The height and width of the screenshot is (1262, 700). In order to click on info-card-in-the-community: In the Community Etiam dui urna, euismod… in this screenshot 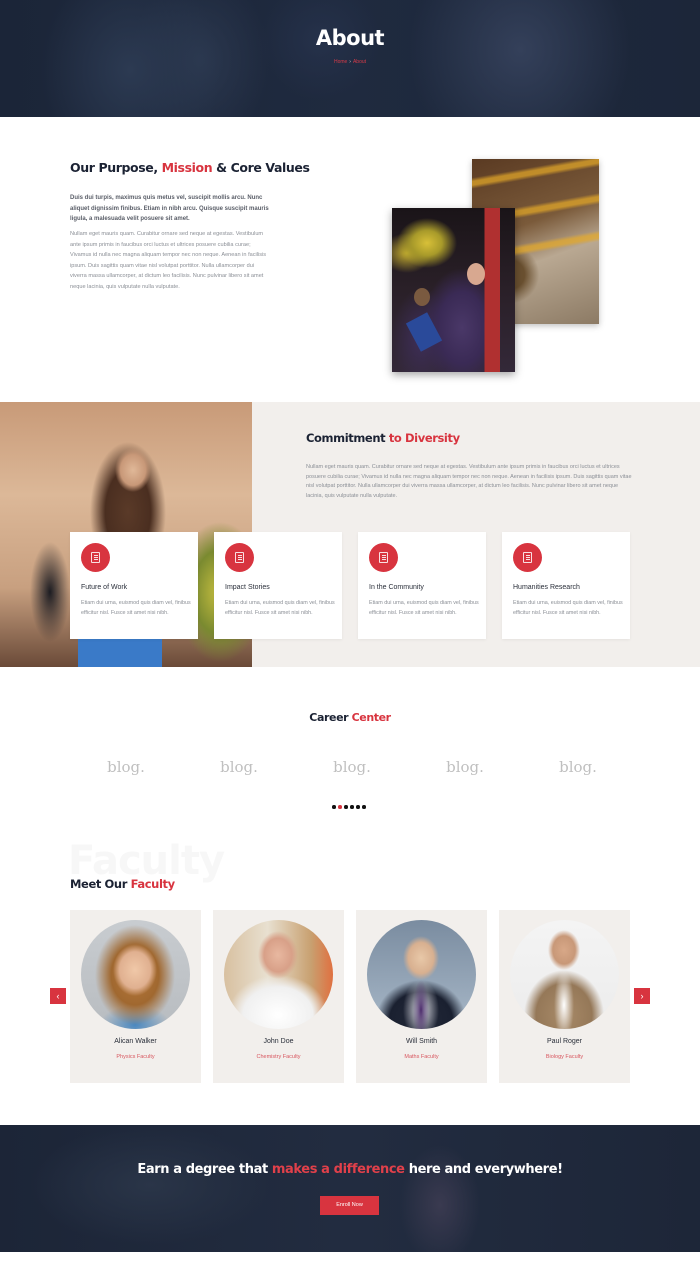, I will do `click(422, 585)`.